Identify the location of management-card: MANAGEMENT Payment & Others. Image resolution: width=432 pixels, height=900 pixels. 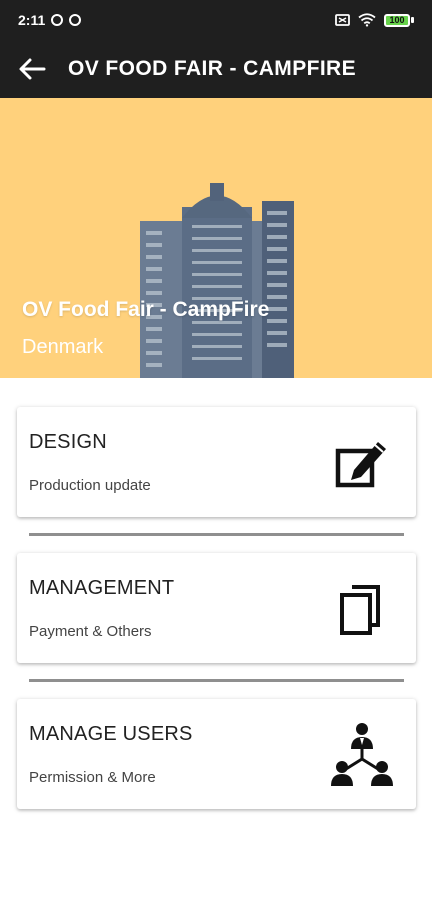
(216, 608).